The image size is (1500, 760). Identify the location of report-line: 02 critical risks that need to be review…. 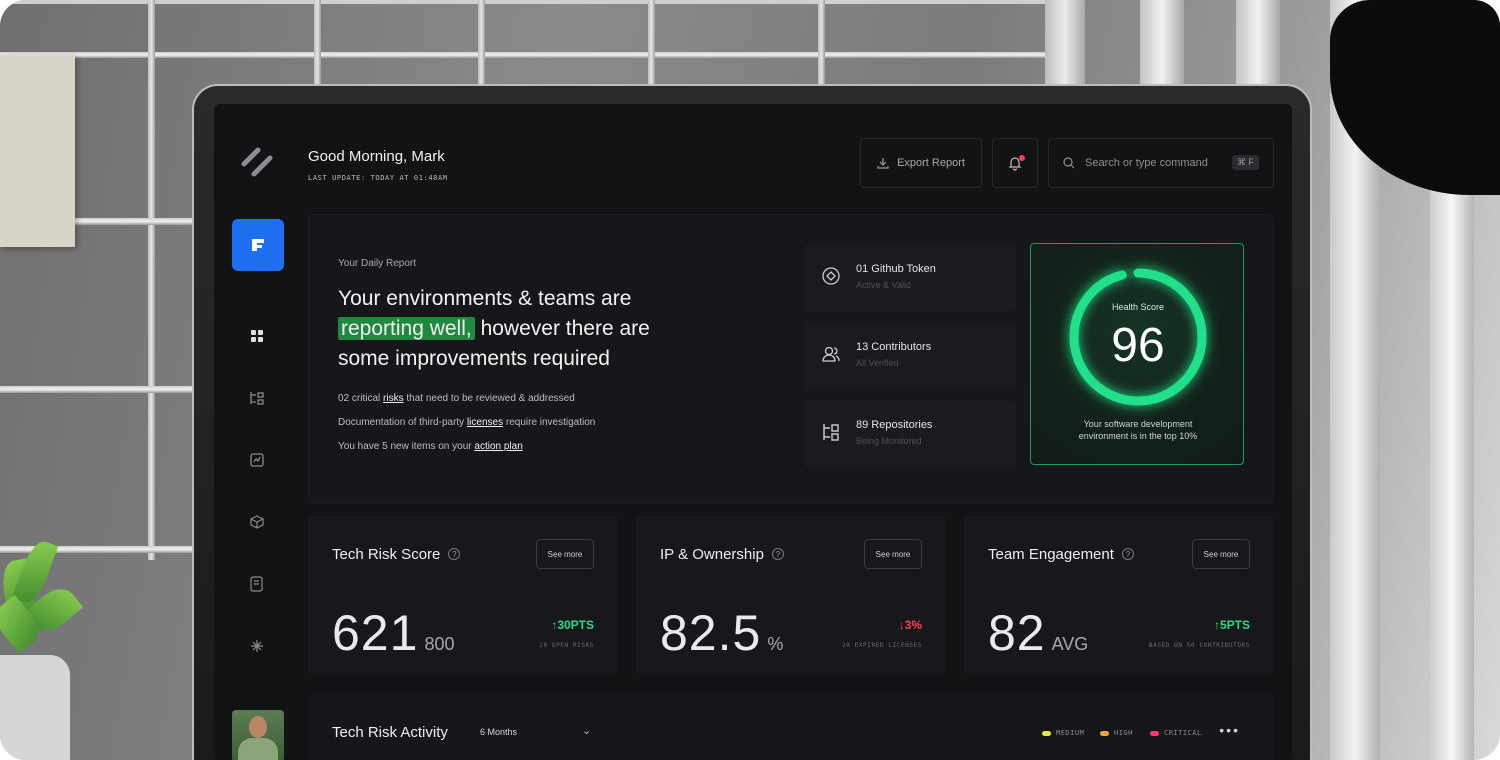
(456, 398).